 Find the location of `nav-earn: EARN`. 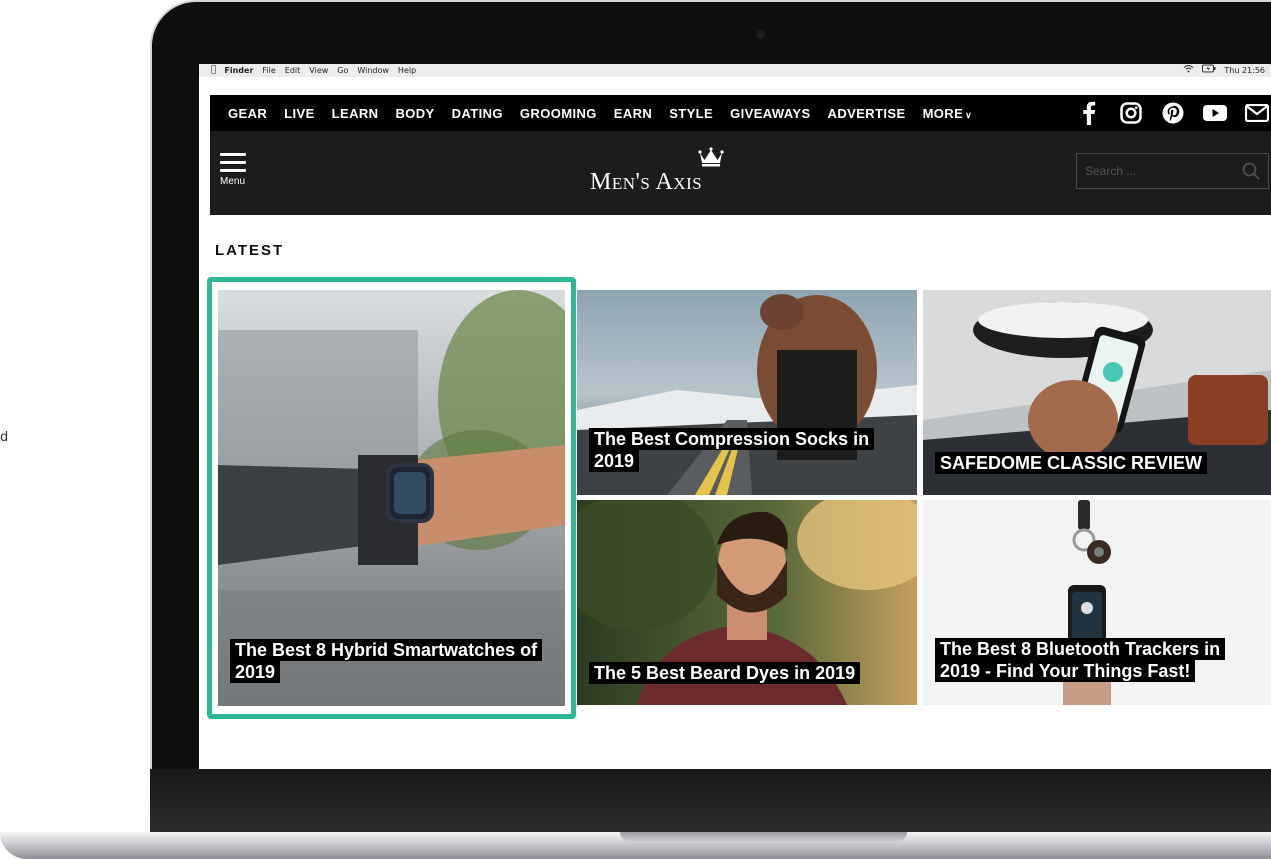

nav-earn: EARN is located at coordinates (633, 113).